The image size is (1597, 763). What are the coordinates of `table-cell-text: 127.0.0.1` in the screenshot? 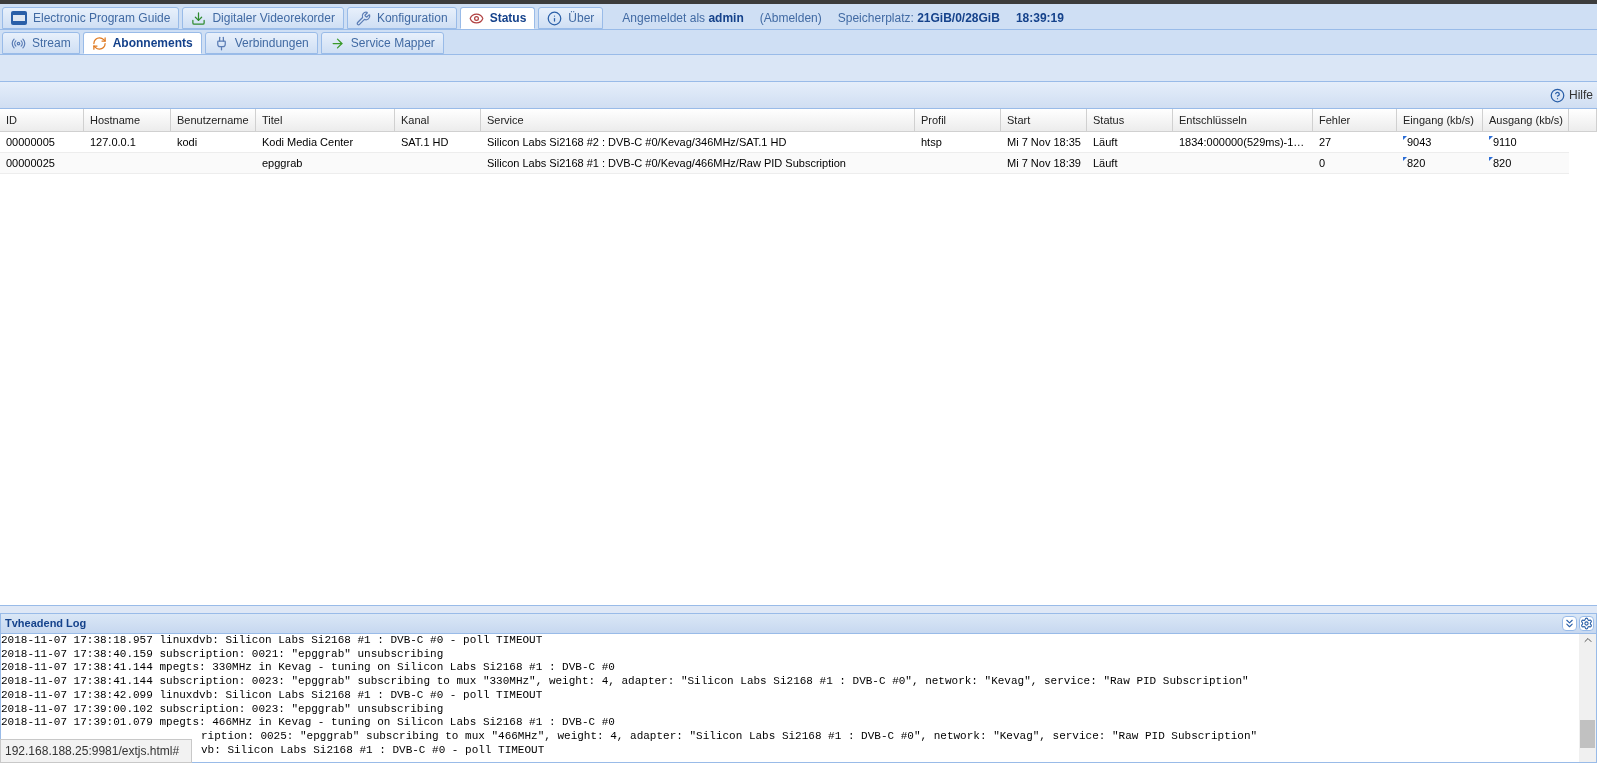 It's located at (113, 142).